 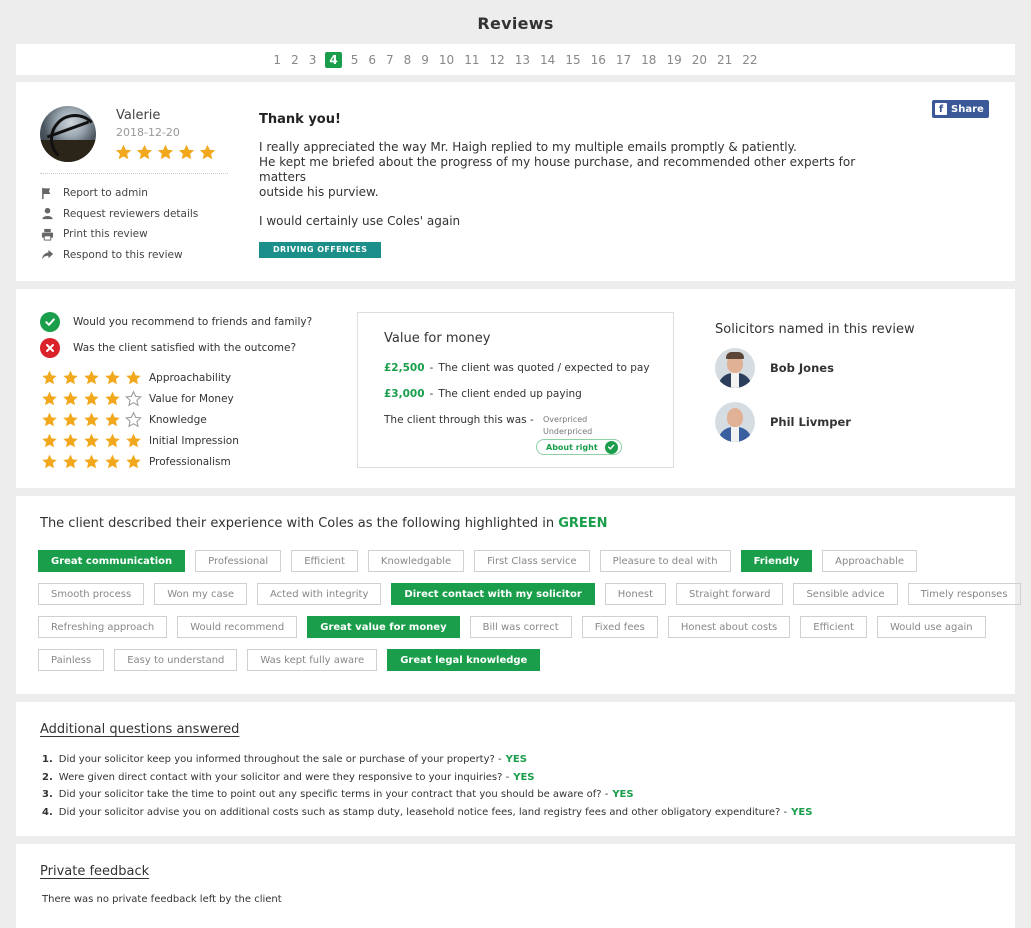 I want to click on page-link: 2, so click(x=295, y=60).